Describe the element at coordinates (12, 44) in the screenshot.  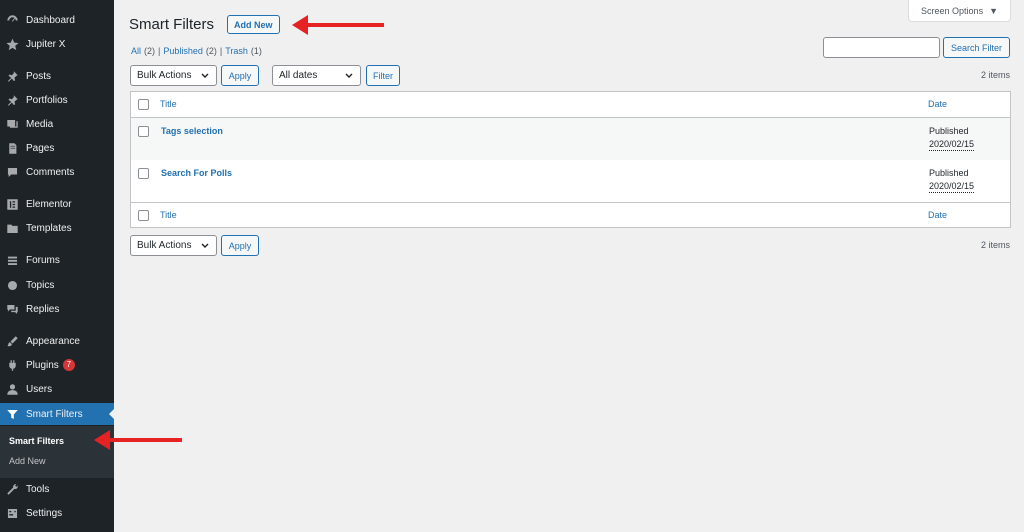
I see `star-icon` at that location.